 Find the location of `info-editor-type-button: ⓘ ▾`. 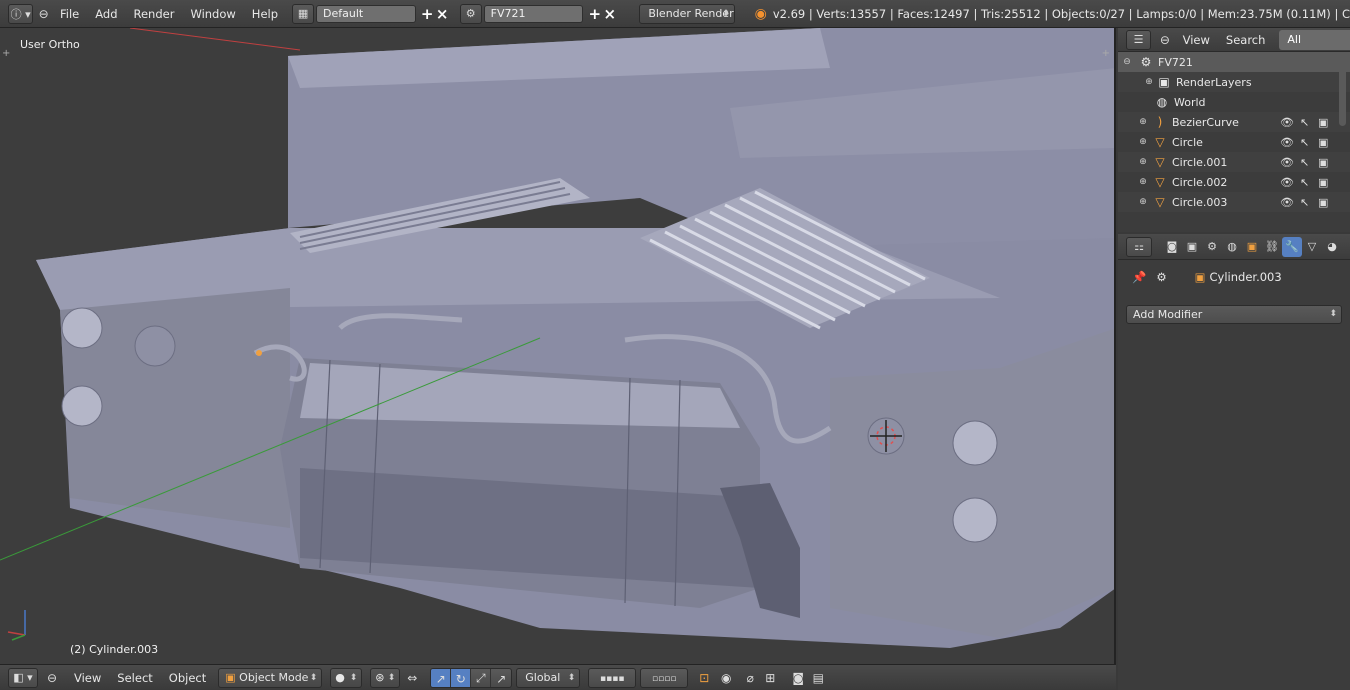

info-editor-type-button: ⓘ ▾ is located at coordinates (21, 13).